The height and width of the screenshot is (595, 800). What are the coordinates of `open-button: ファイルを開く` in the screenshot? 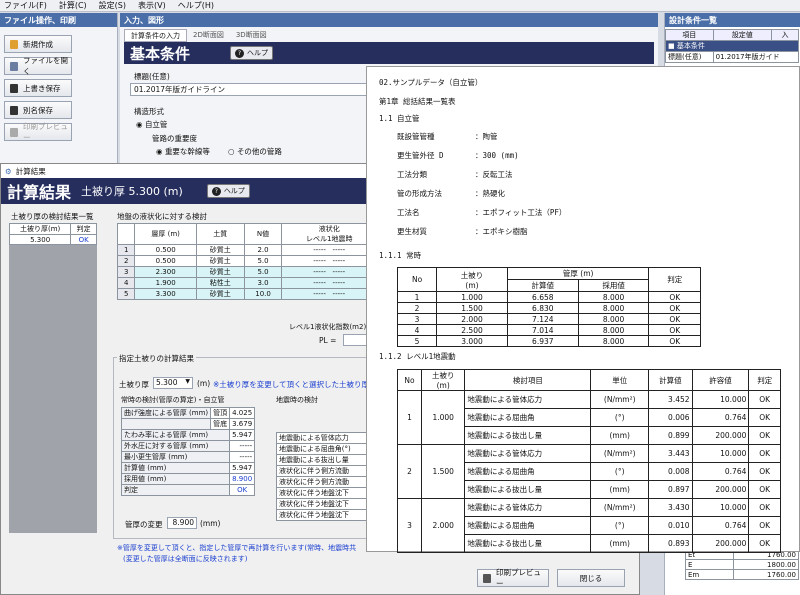 It's located at (38, 66).